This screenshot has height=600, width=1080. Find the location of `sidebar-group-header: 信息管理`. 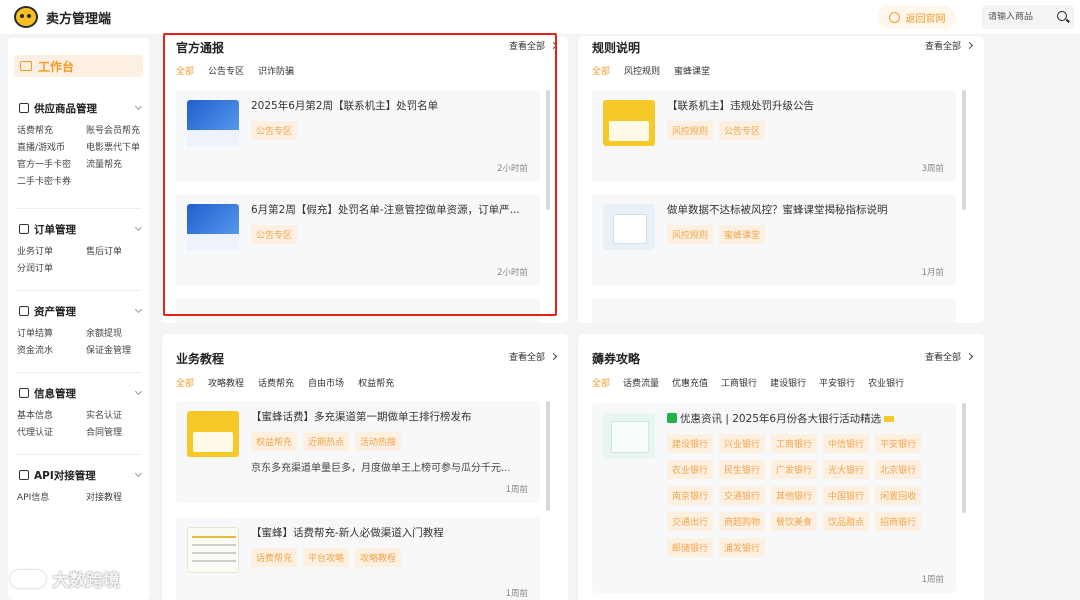

sidebar-group-header: 信息管理 is located at coordinates (78, 393).